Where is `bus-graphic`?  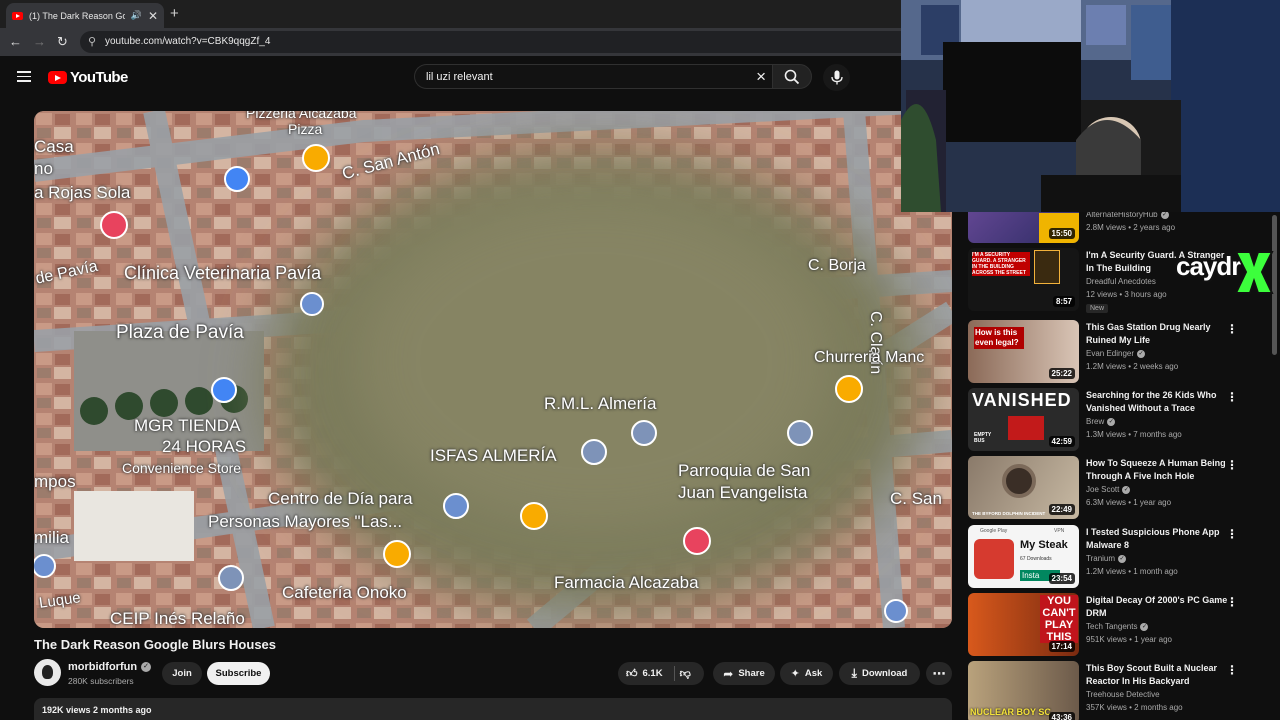
bus-graphic is located at coordinates (1026, 428).